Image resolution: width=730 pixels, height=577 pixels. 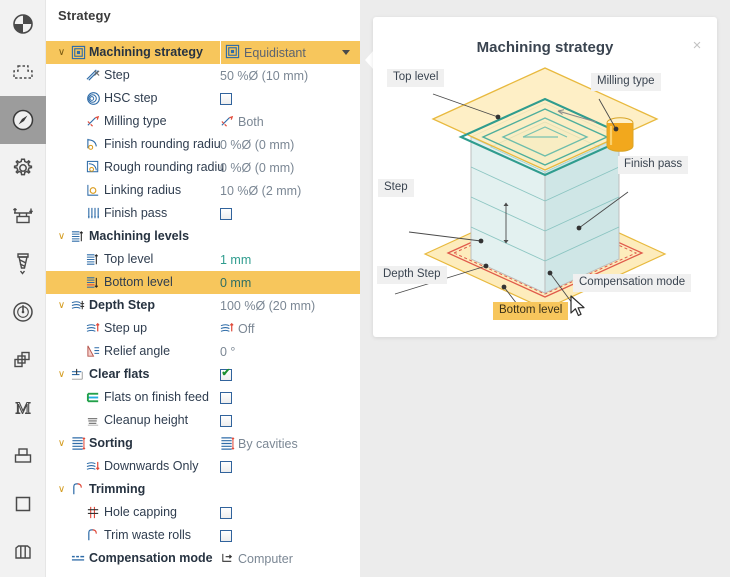 What do you see at coordinates (23, 504) in the screenshot?
I see `rail-item-surface` at bounding box center [23, 504].